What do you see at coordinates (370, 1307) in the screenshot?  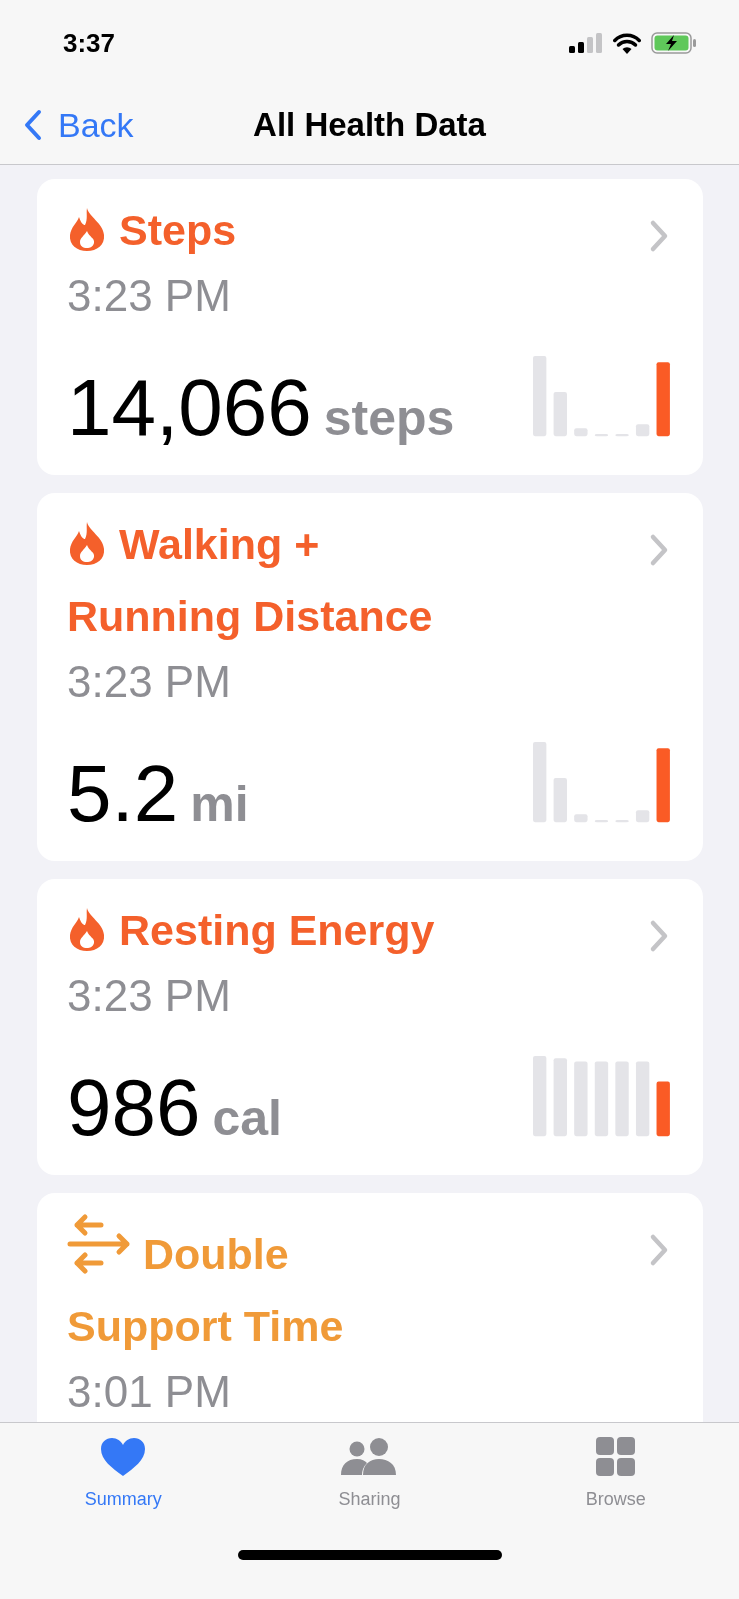 I see `health-card: Double Support Time 3:01 PM` at bounding box center [370, 1307].